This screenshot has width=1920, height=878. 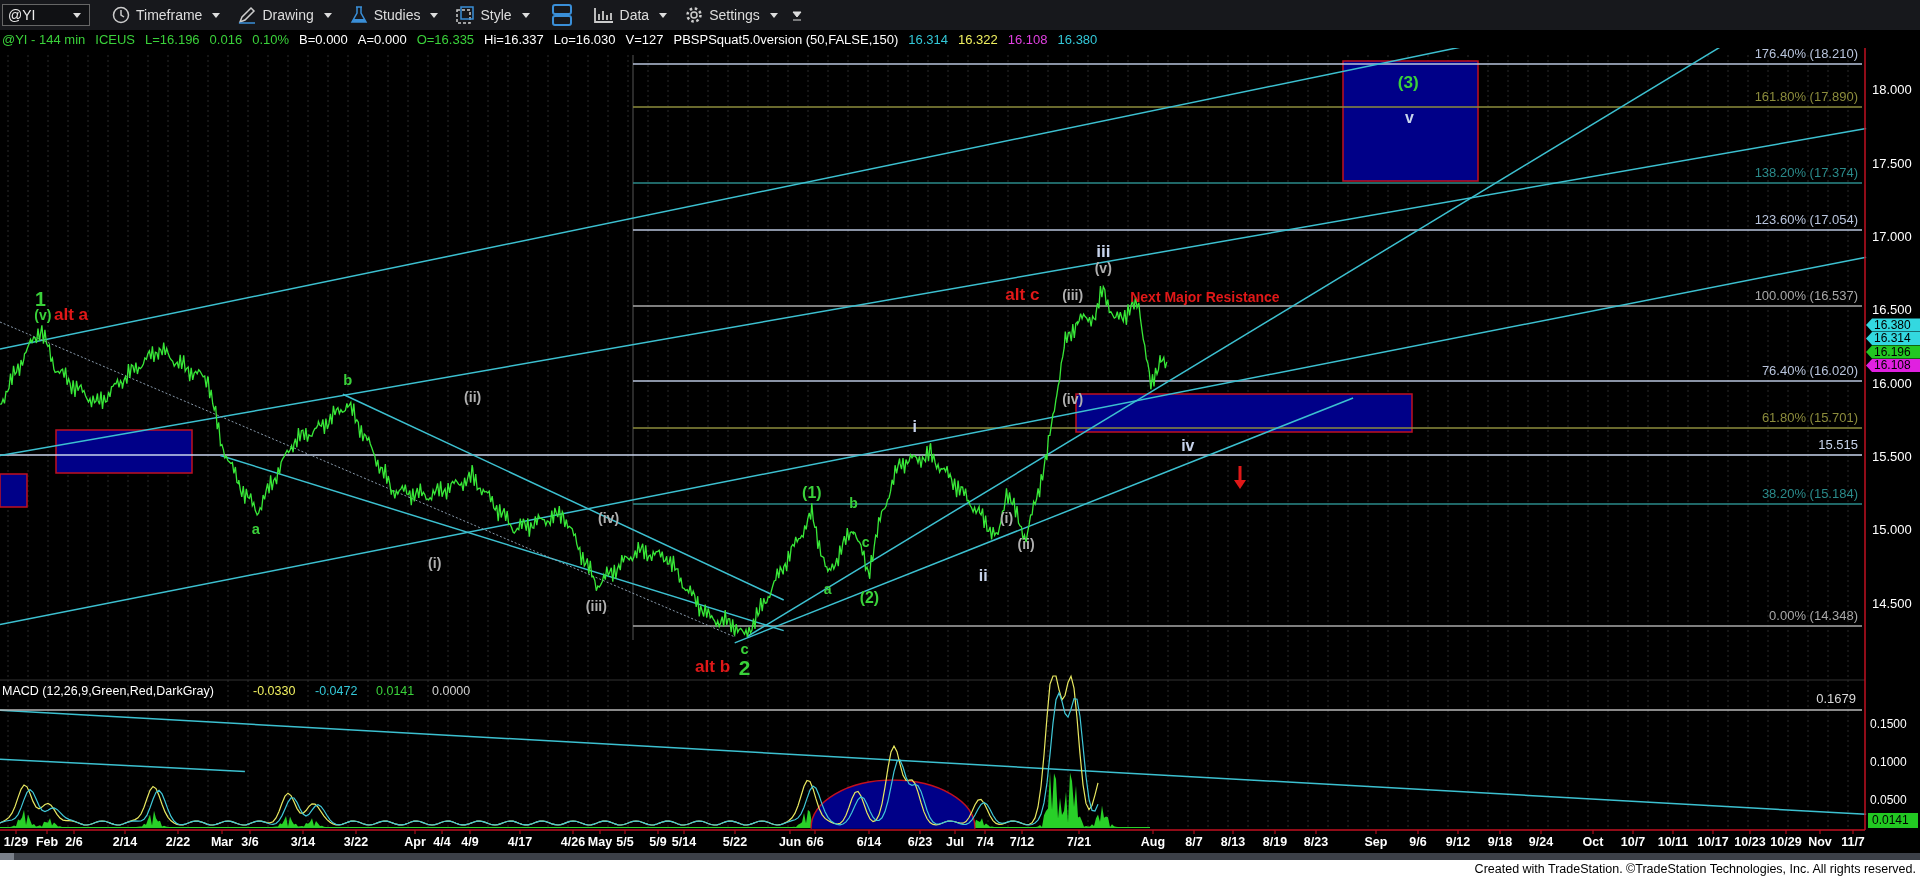 I want to click on studies-menu-button: Studies, so click(x=394, y=15).